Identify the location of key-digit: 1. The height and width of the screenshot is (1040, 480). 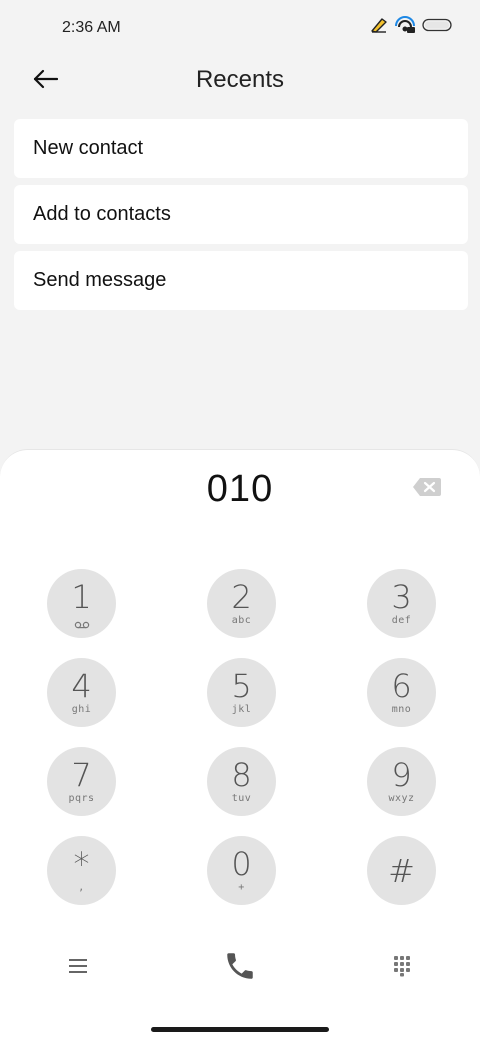
(81, 597).